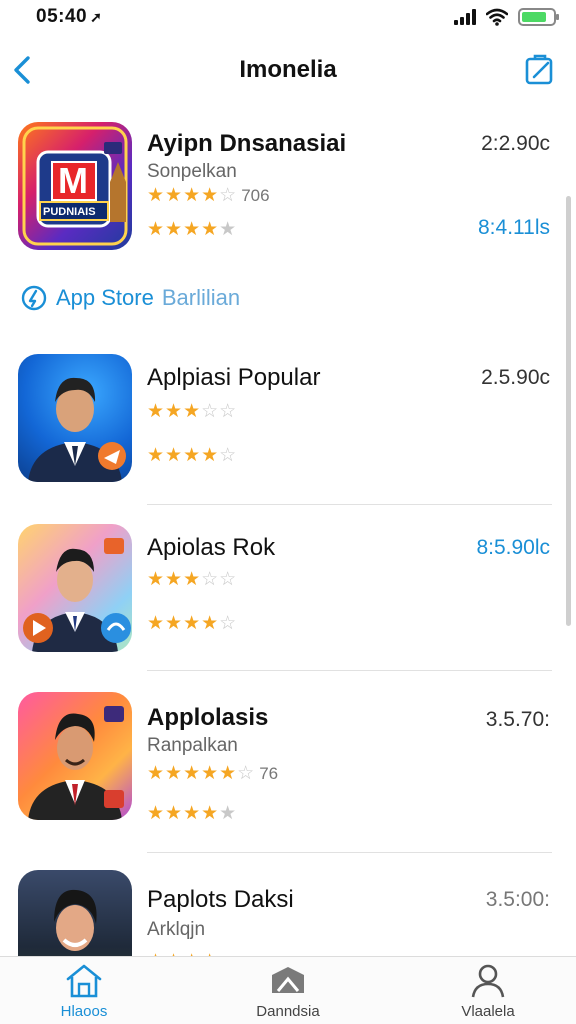 The image size is (576, 1024). Describe the element at coordinates (234, 377) in the screenshot. I see `app-name: Aplpiasi Popular` at that location.